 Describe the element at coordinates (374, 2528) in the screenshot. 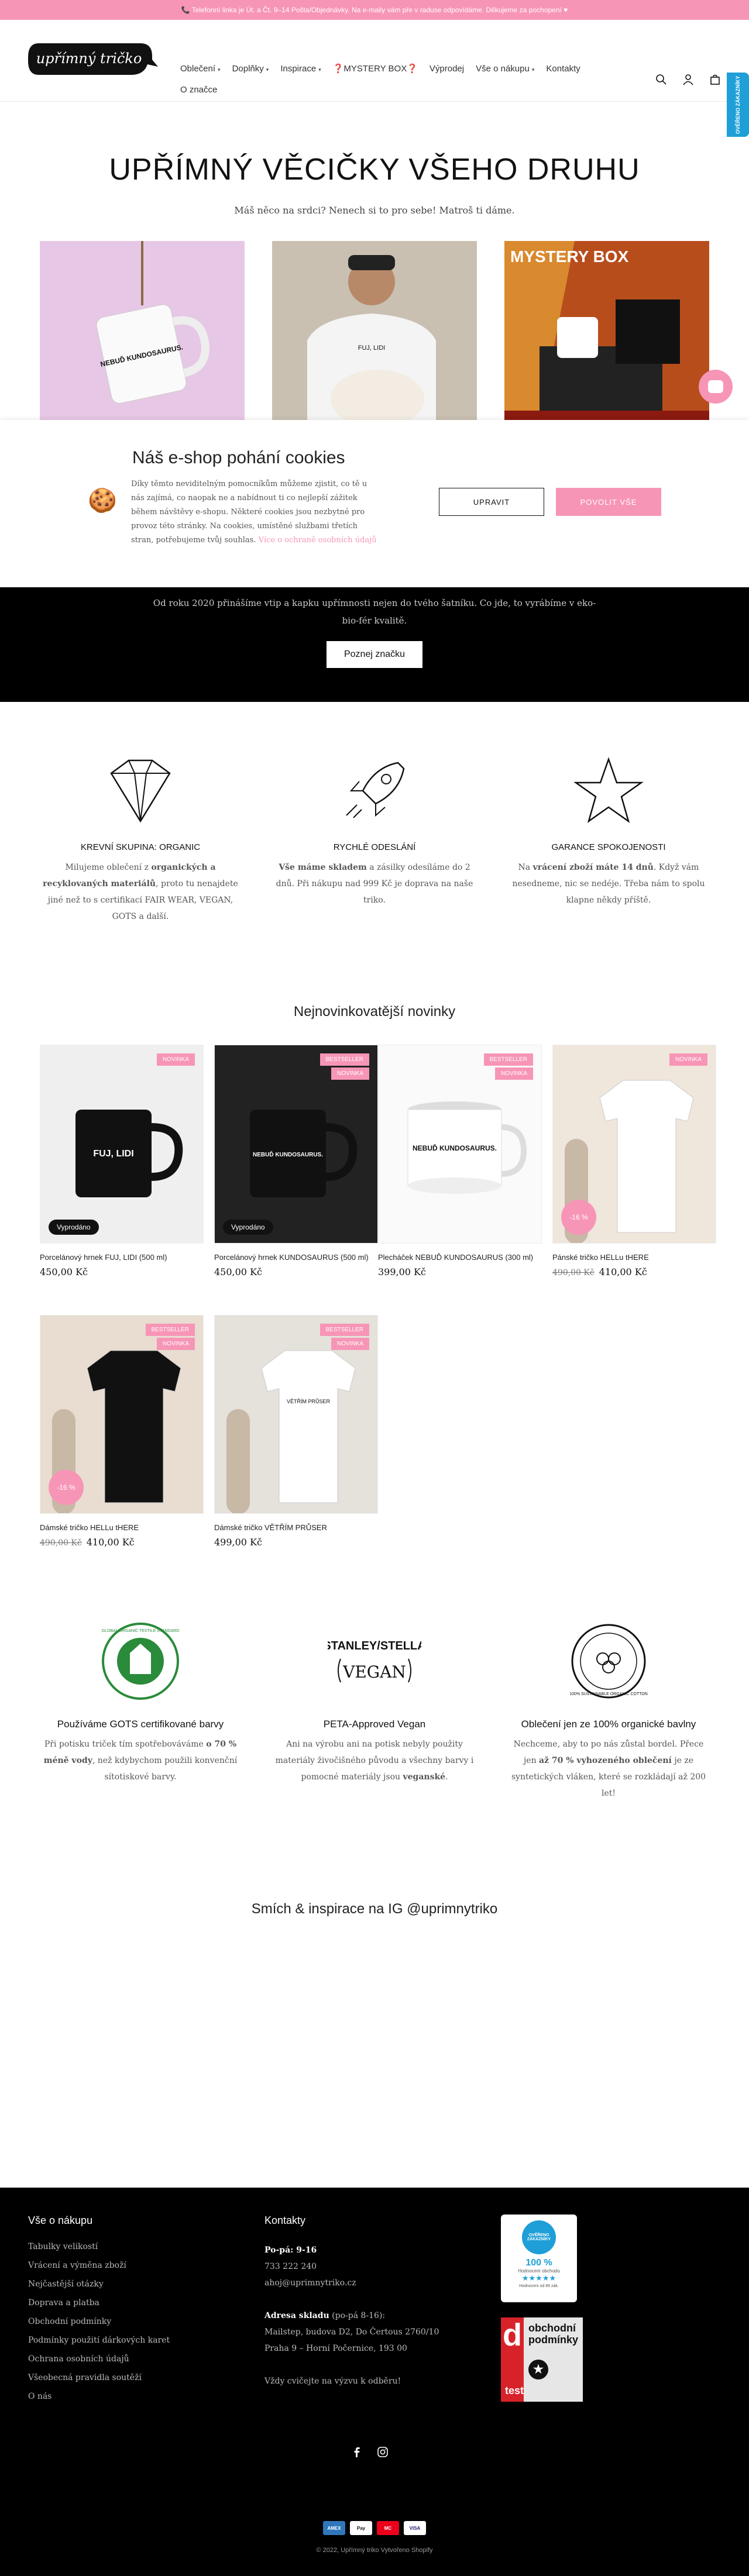

I see `payment-icons: AMEX Pay MC VISA` at that location.